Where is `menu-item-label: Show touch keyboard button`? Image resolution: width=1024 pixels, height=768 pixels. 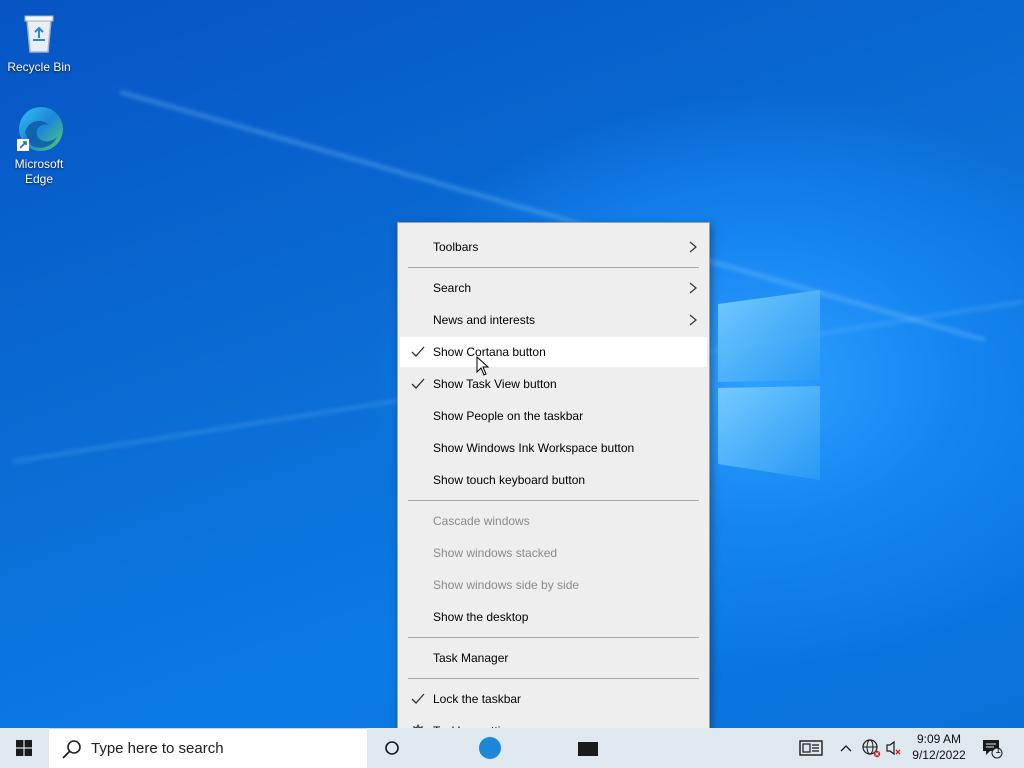
menu-item-label: Show touch keyboard button is located at coordinates (509, 480).